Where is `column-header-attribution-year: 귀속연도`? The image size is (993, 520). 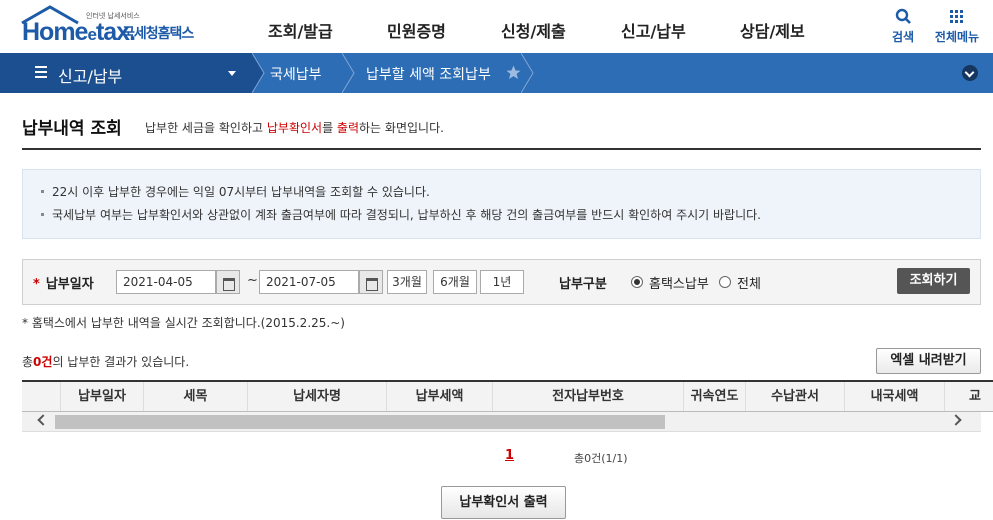 column-header-attribution-year: 귀속연도 is located at coordinates (715, 396).